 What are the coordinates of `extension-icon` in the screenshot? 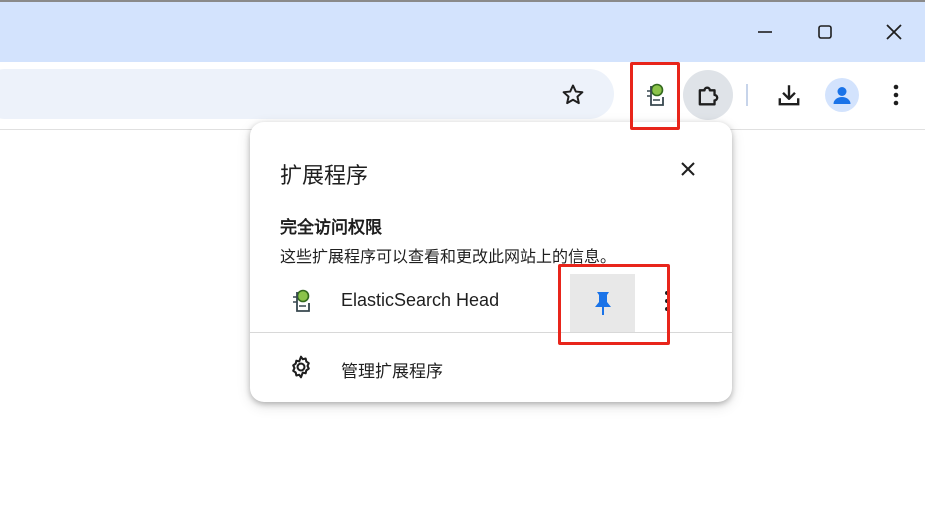 It's located at (301, 303).